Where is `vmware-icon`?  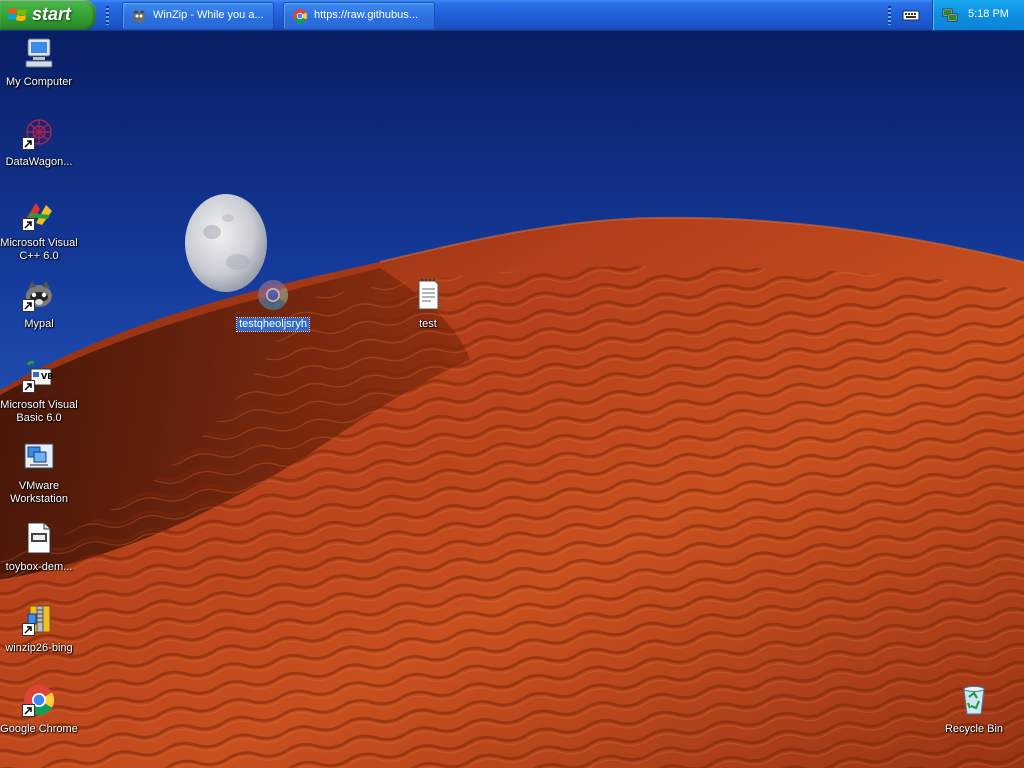
vmware-icon is located at coordinates (39, 456).